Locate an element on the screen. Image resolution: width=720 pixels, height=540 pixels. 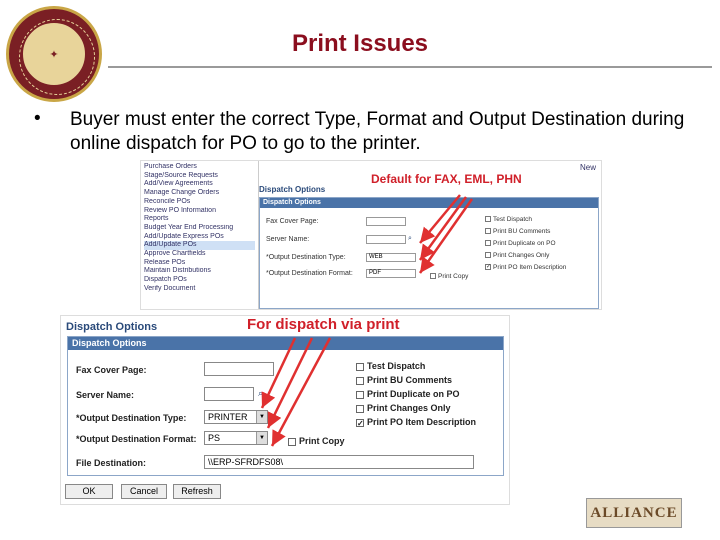
alliance-logo: ALLIANCE is located at coordinates (634, 513).